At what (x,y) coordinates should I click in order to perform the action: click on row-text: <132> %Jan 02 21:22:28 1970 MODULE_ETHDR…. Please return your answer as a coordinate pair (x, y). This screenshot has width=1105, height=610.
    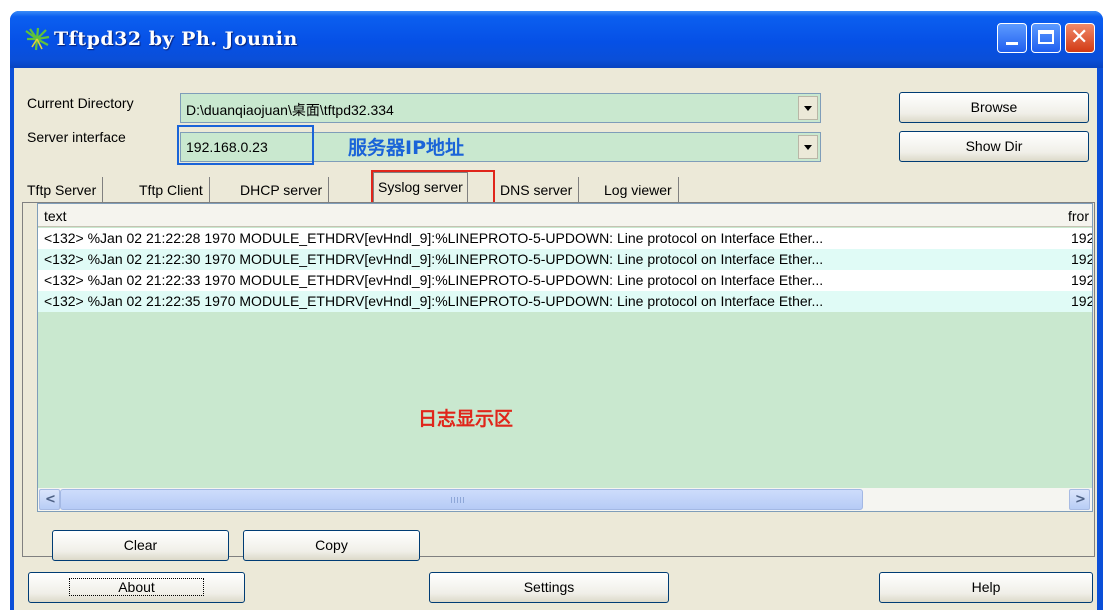
    Looking at the image, I should click on (434, 238).